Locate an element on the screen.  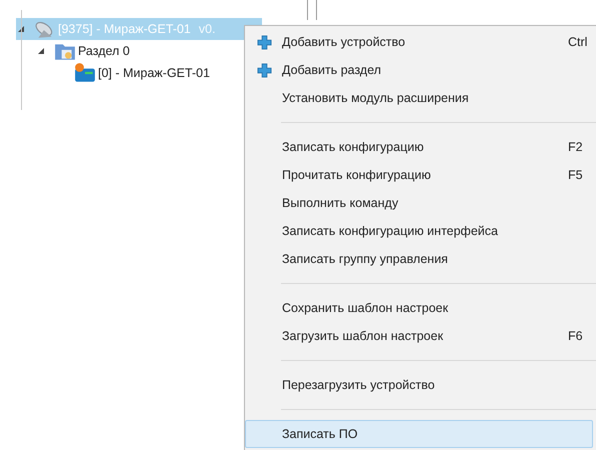
menu-item: Сохранить шаблон настроек is located at coordinates (419, 308).